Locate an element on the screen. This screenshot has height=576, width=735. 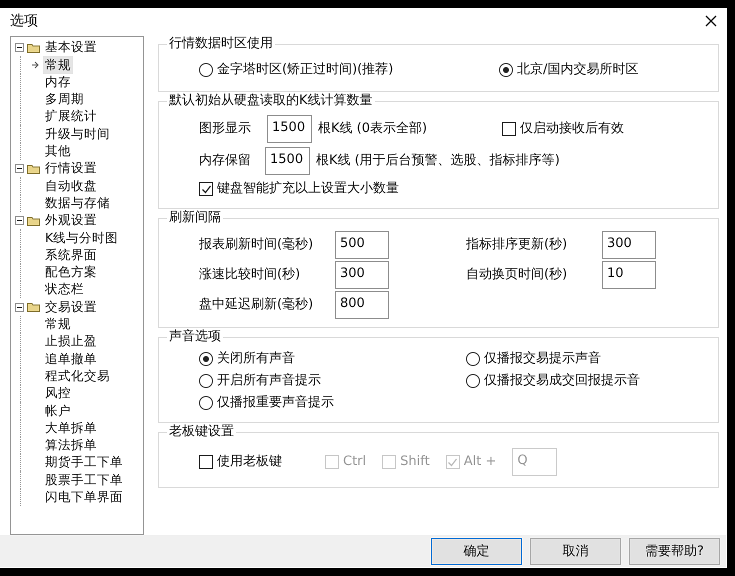
field-label: 盘中延迟刷新(毫秒) is located at coordinates (256, 305).